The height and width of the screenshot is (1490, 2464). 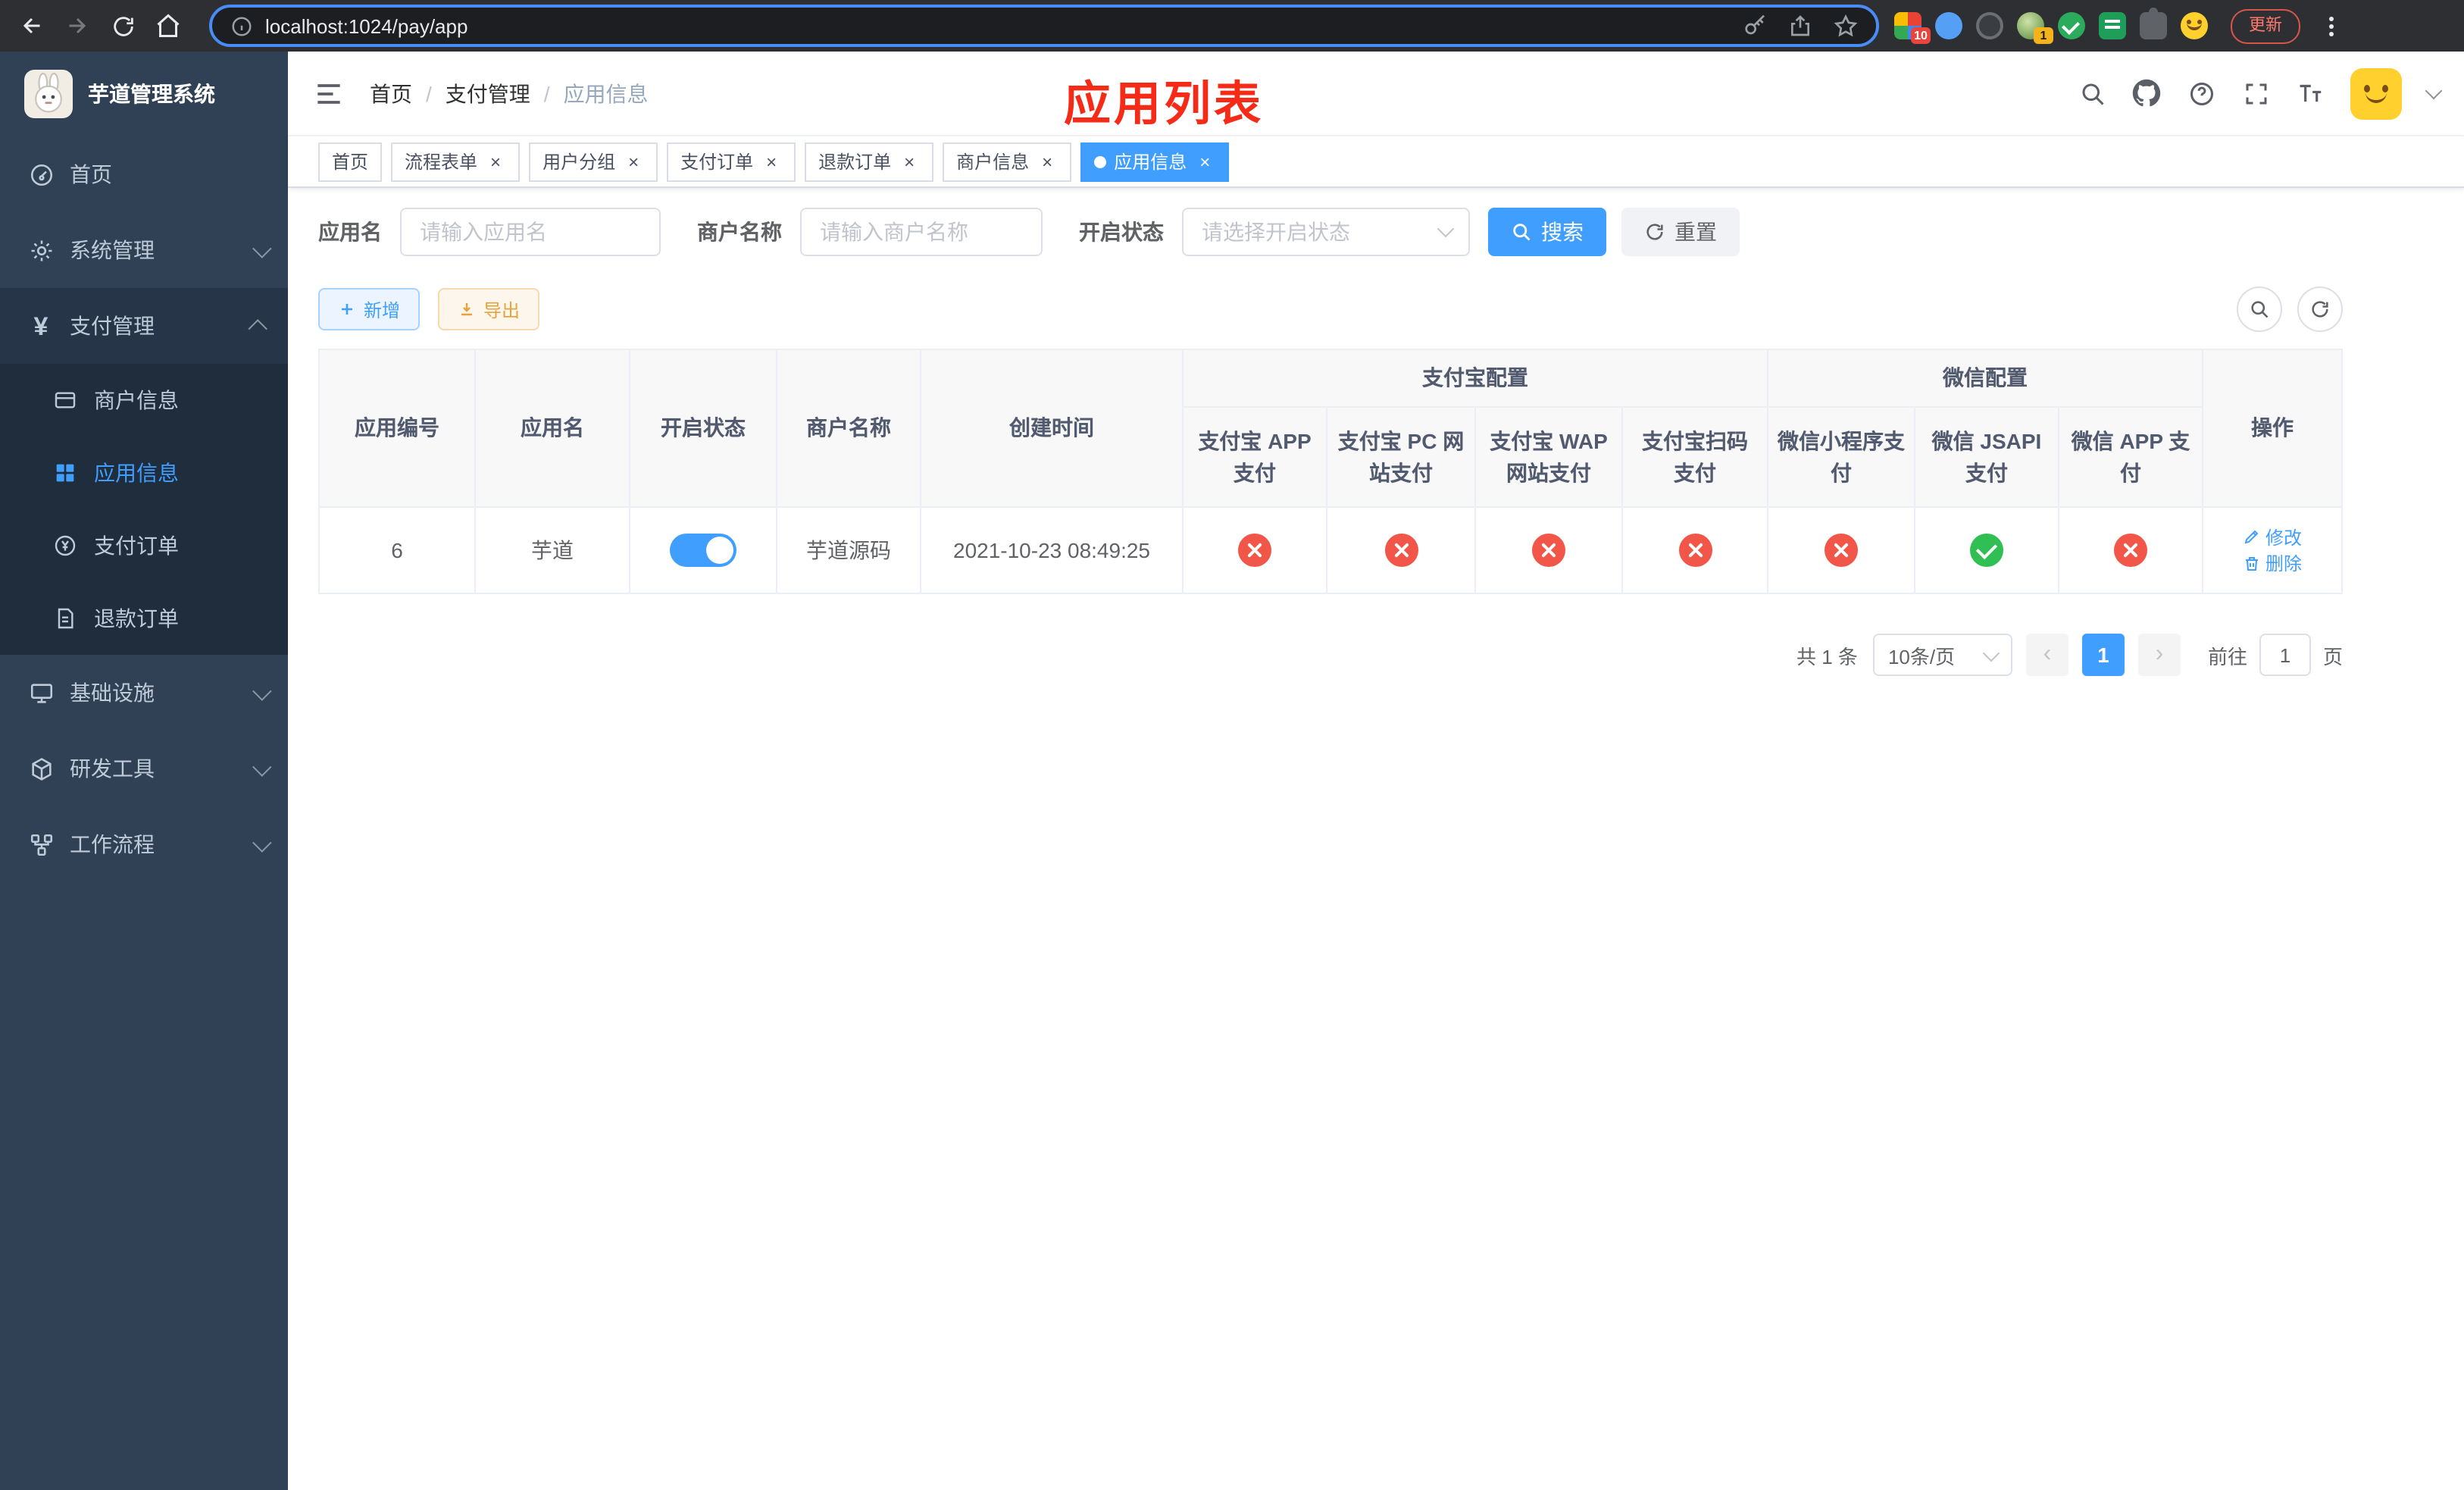 I want to click on add-button: 新增, so click(x=369, y=309).